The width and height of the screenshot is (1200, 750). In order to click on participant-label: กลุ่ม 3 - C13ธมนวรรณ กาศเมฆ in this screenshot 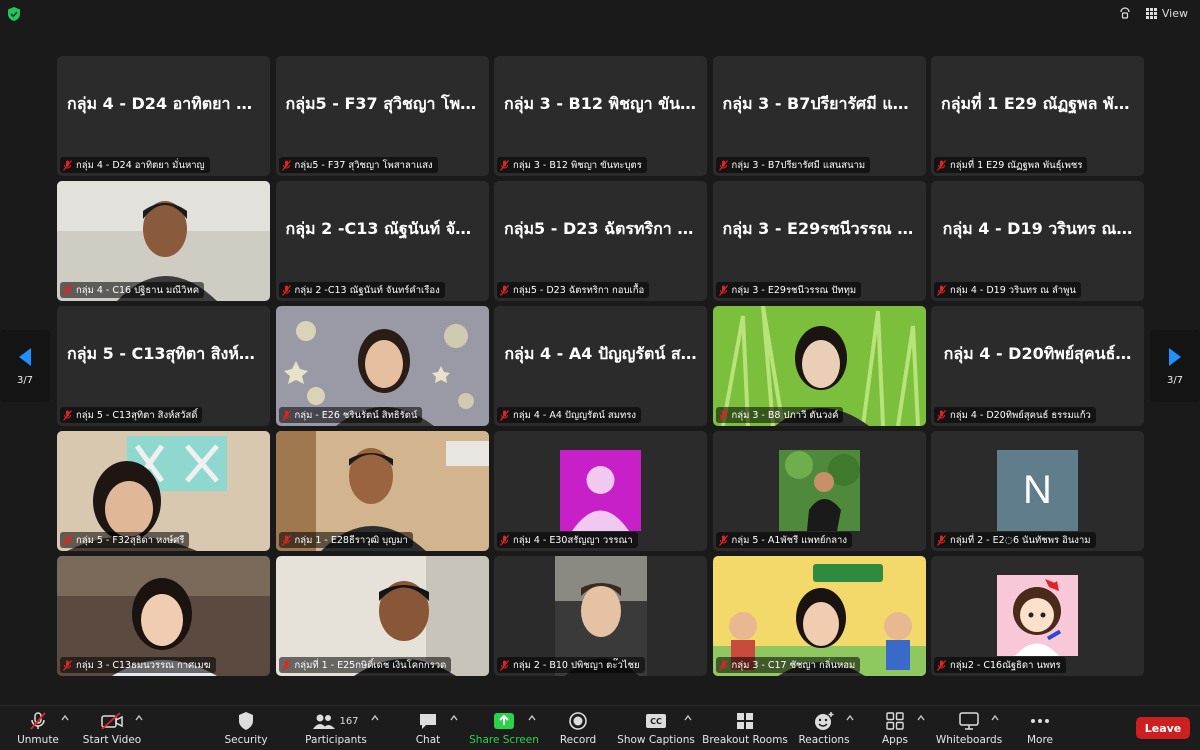, I will do `click(138, 665)`.